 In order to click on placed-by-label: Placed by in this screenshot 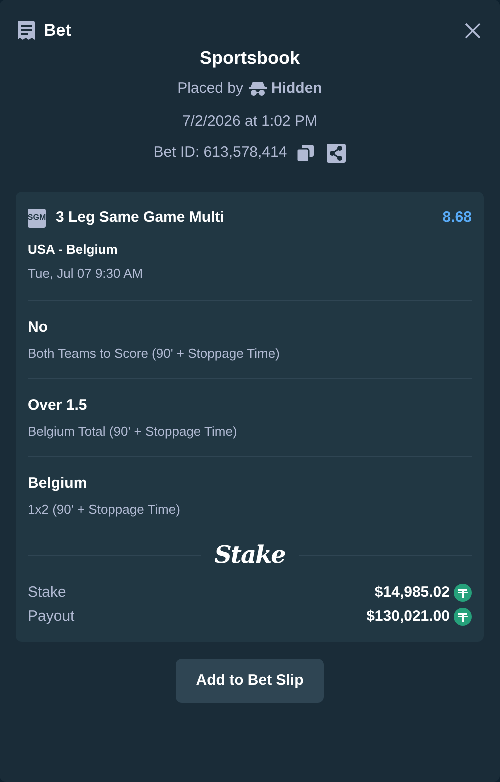, I will do `click(211, 88)`.